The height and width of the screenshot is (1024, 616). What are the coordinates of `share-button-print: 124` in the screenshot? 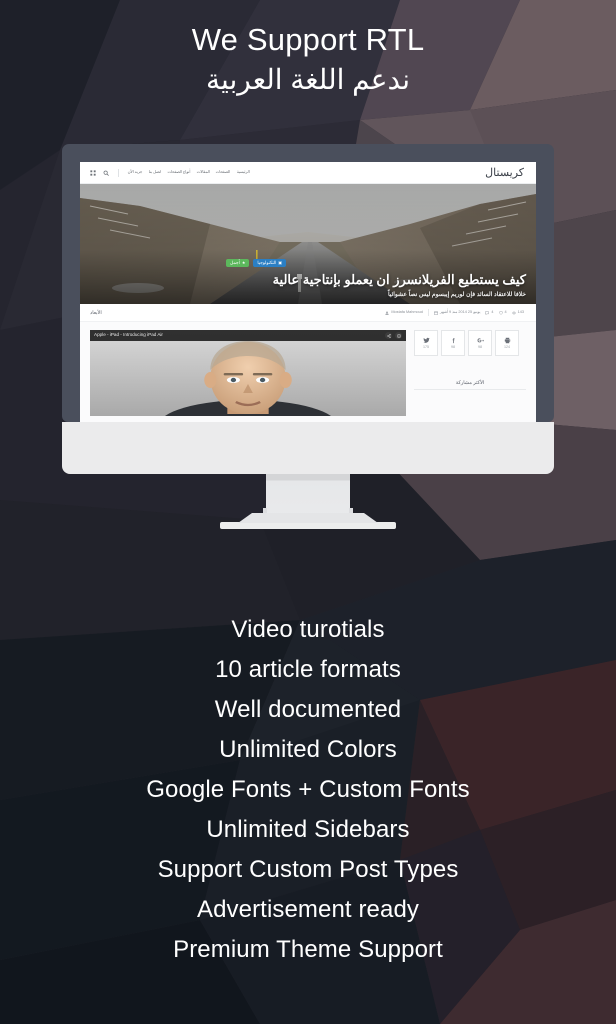 It's located at (507, 343).